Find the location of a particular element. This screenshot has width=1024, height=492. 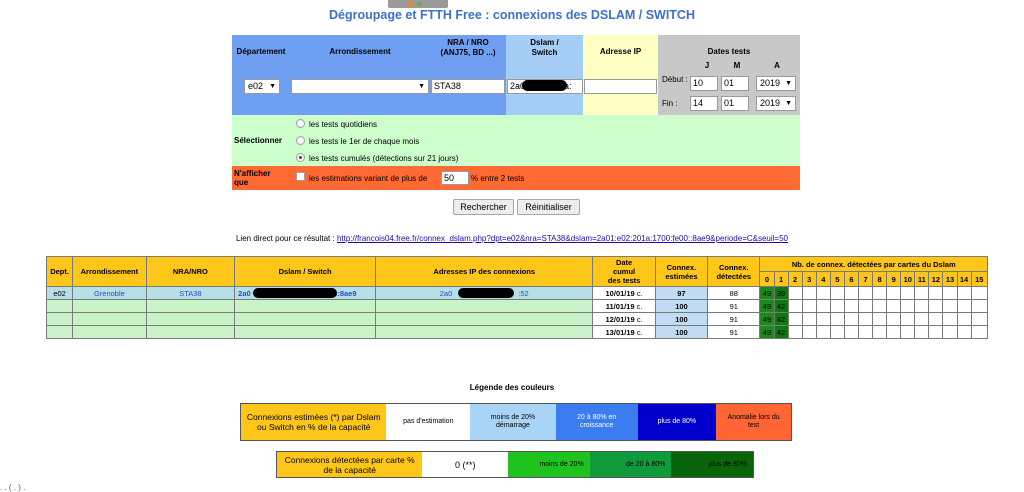

radio-cumulative is located at coordinates (300, 157).